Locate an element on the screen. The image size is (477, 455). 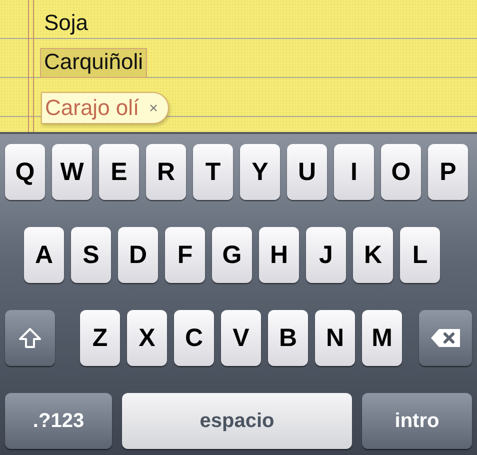
delete-key is located at coordinates (445, 338).